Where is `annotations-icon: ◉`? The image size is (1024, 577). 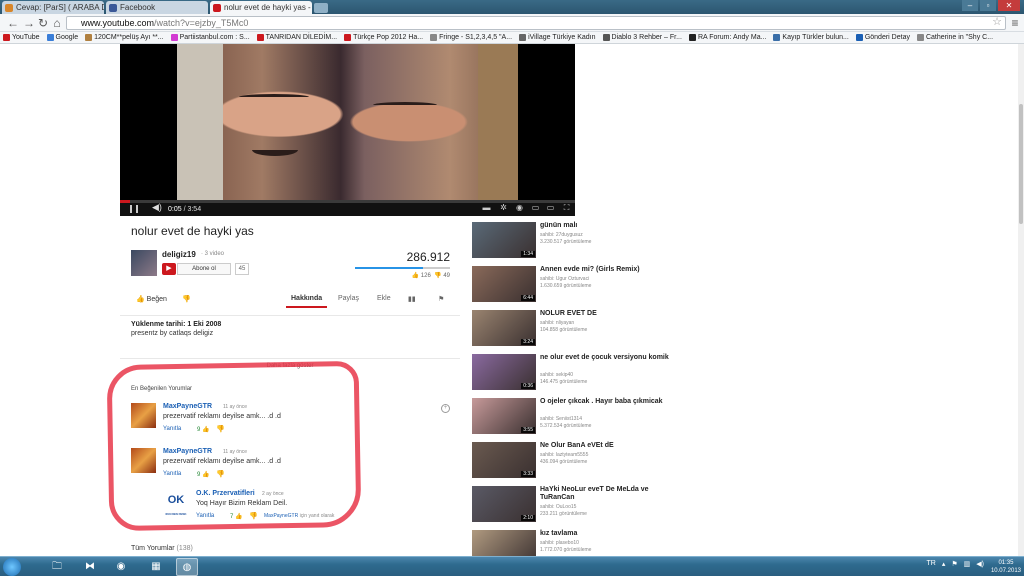 annotations-icon: ◉ is located at coordinates (519, 208).